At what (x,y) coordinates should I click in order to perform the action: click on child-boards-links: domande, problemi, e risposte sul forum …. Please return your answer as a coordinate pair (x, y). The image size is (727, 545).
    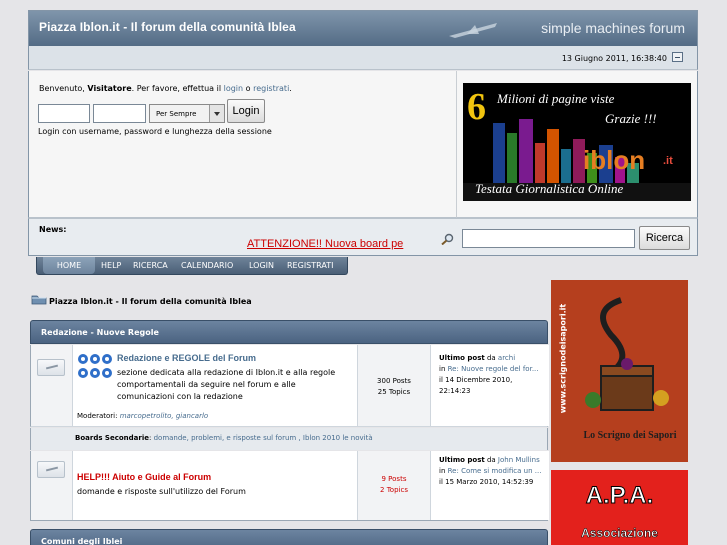
    Looking at the image, I should click on (263, 438).